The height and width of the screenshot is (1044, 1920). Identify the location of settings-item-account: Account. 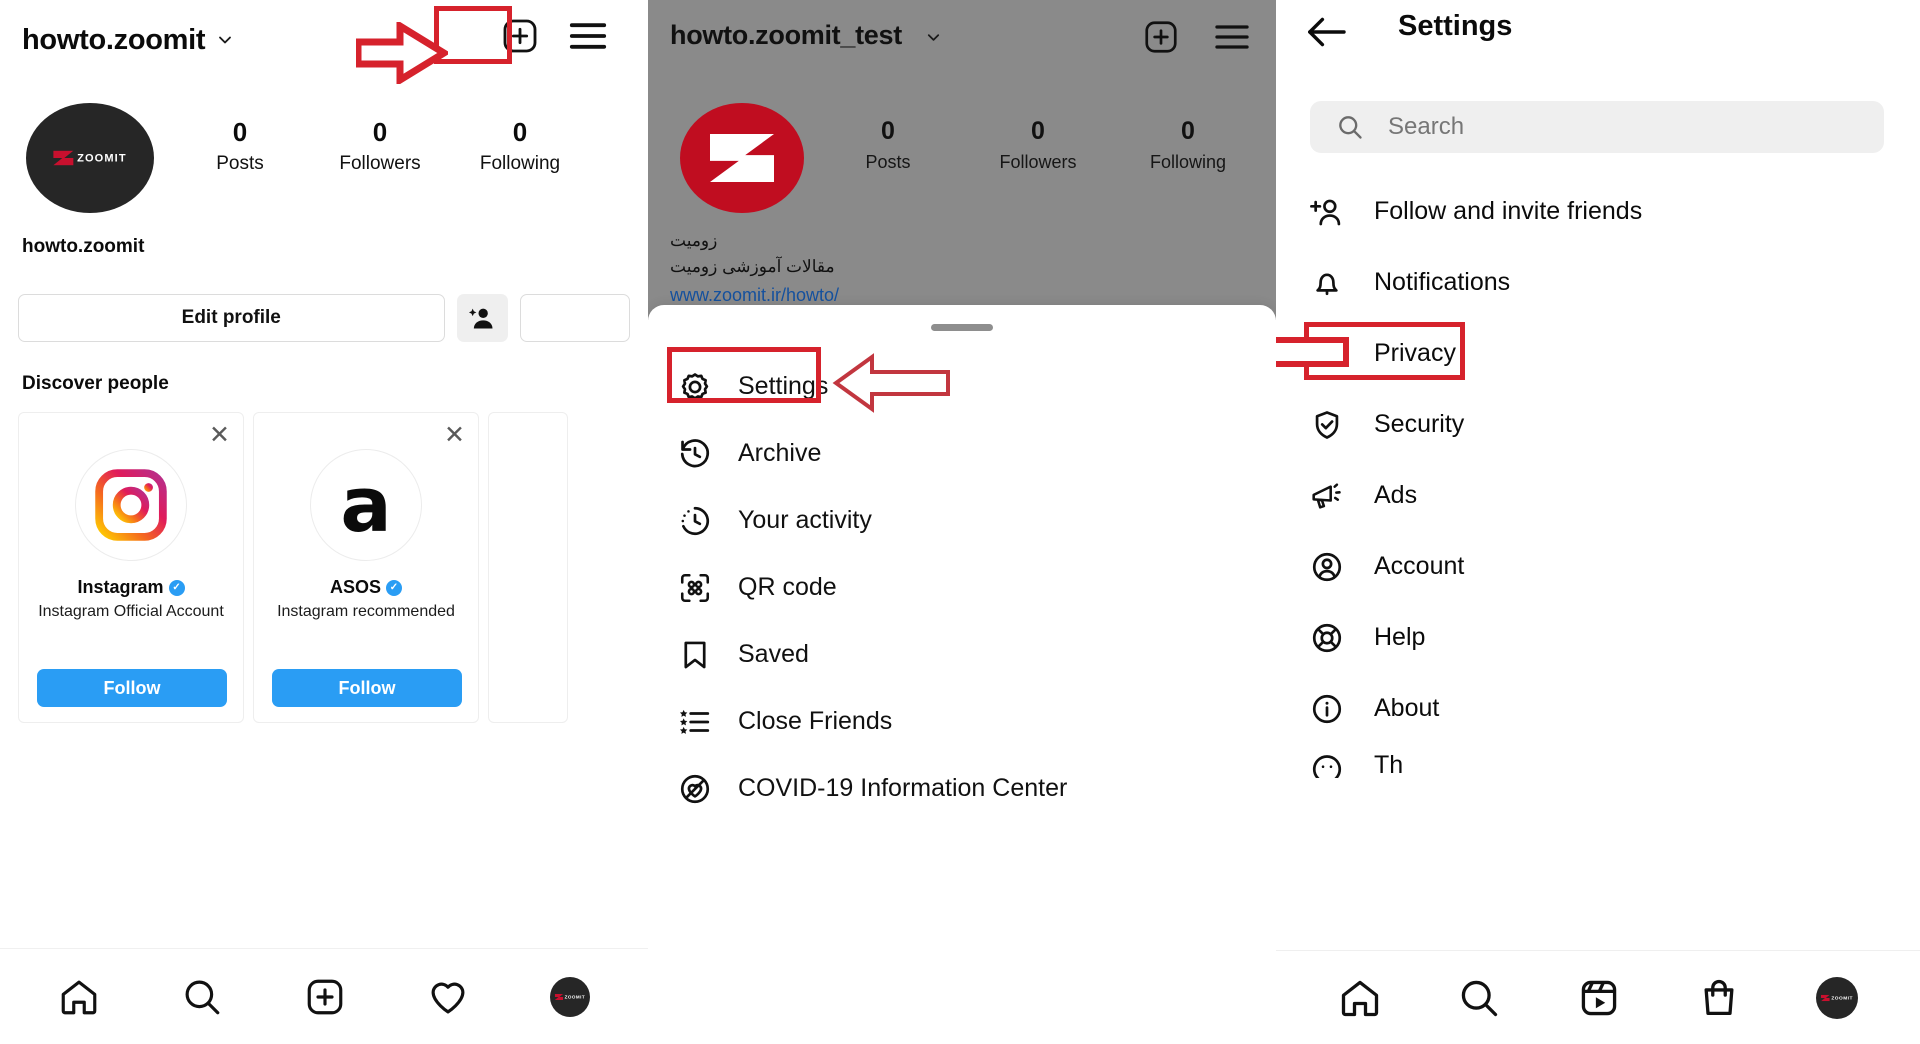
(1598, 566).